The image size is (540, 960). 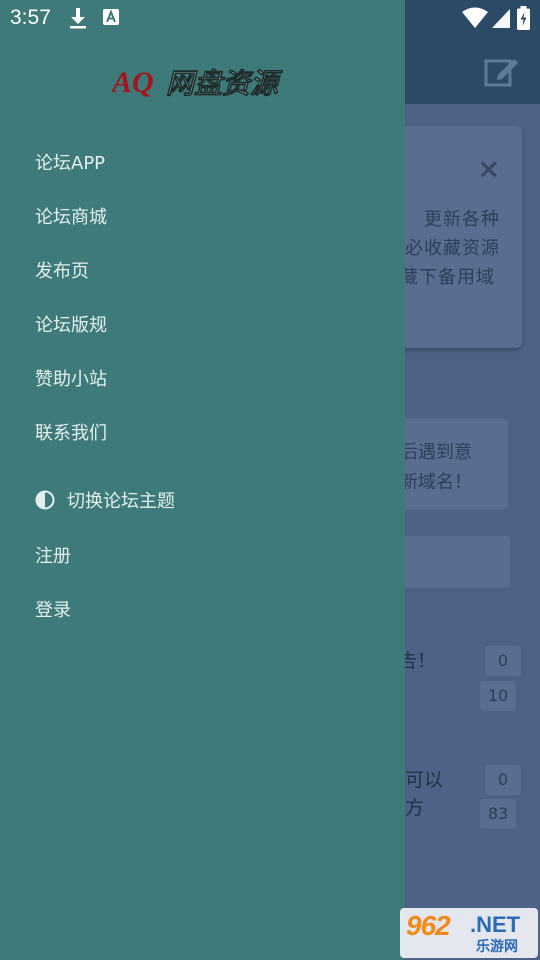 What do you see at coordinates (501, 18) in the screenshot?
I see `signal-icon` at bounding box center [501, 18].